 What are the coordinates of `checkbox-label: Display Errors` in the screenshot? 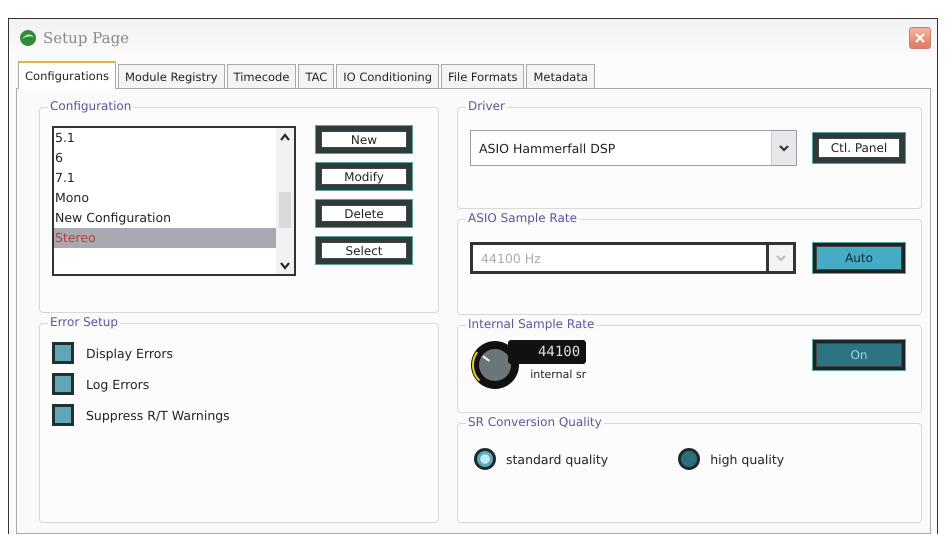 It's located at (130, 353).